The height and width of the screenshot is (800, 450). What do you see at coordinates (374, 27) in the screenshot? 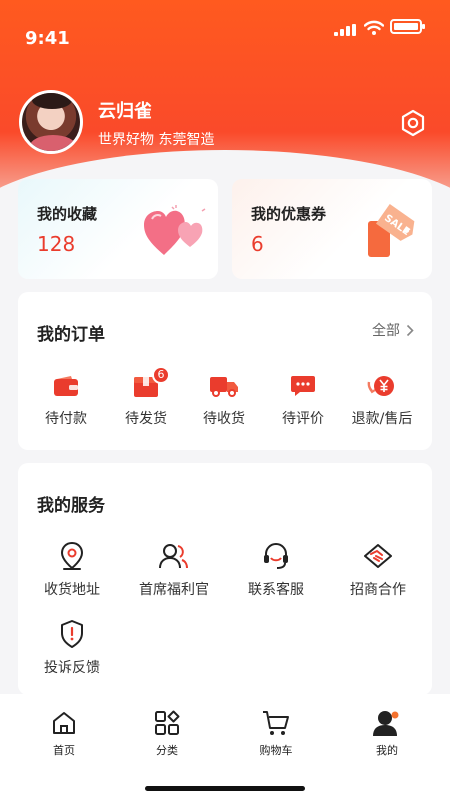
I see `wifi-icon` at bounding box center [374, 27].